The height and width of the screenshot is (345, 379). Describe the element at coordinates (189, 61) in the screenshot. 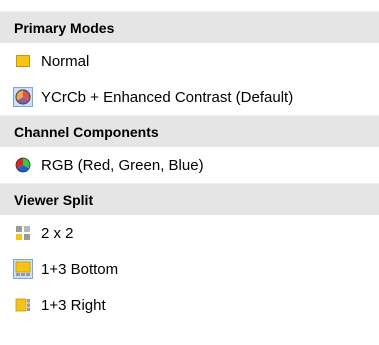

I see `menu-item-normal: Normal` at that location.